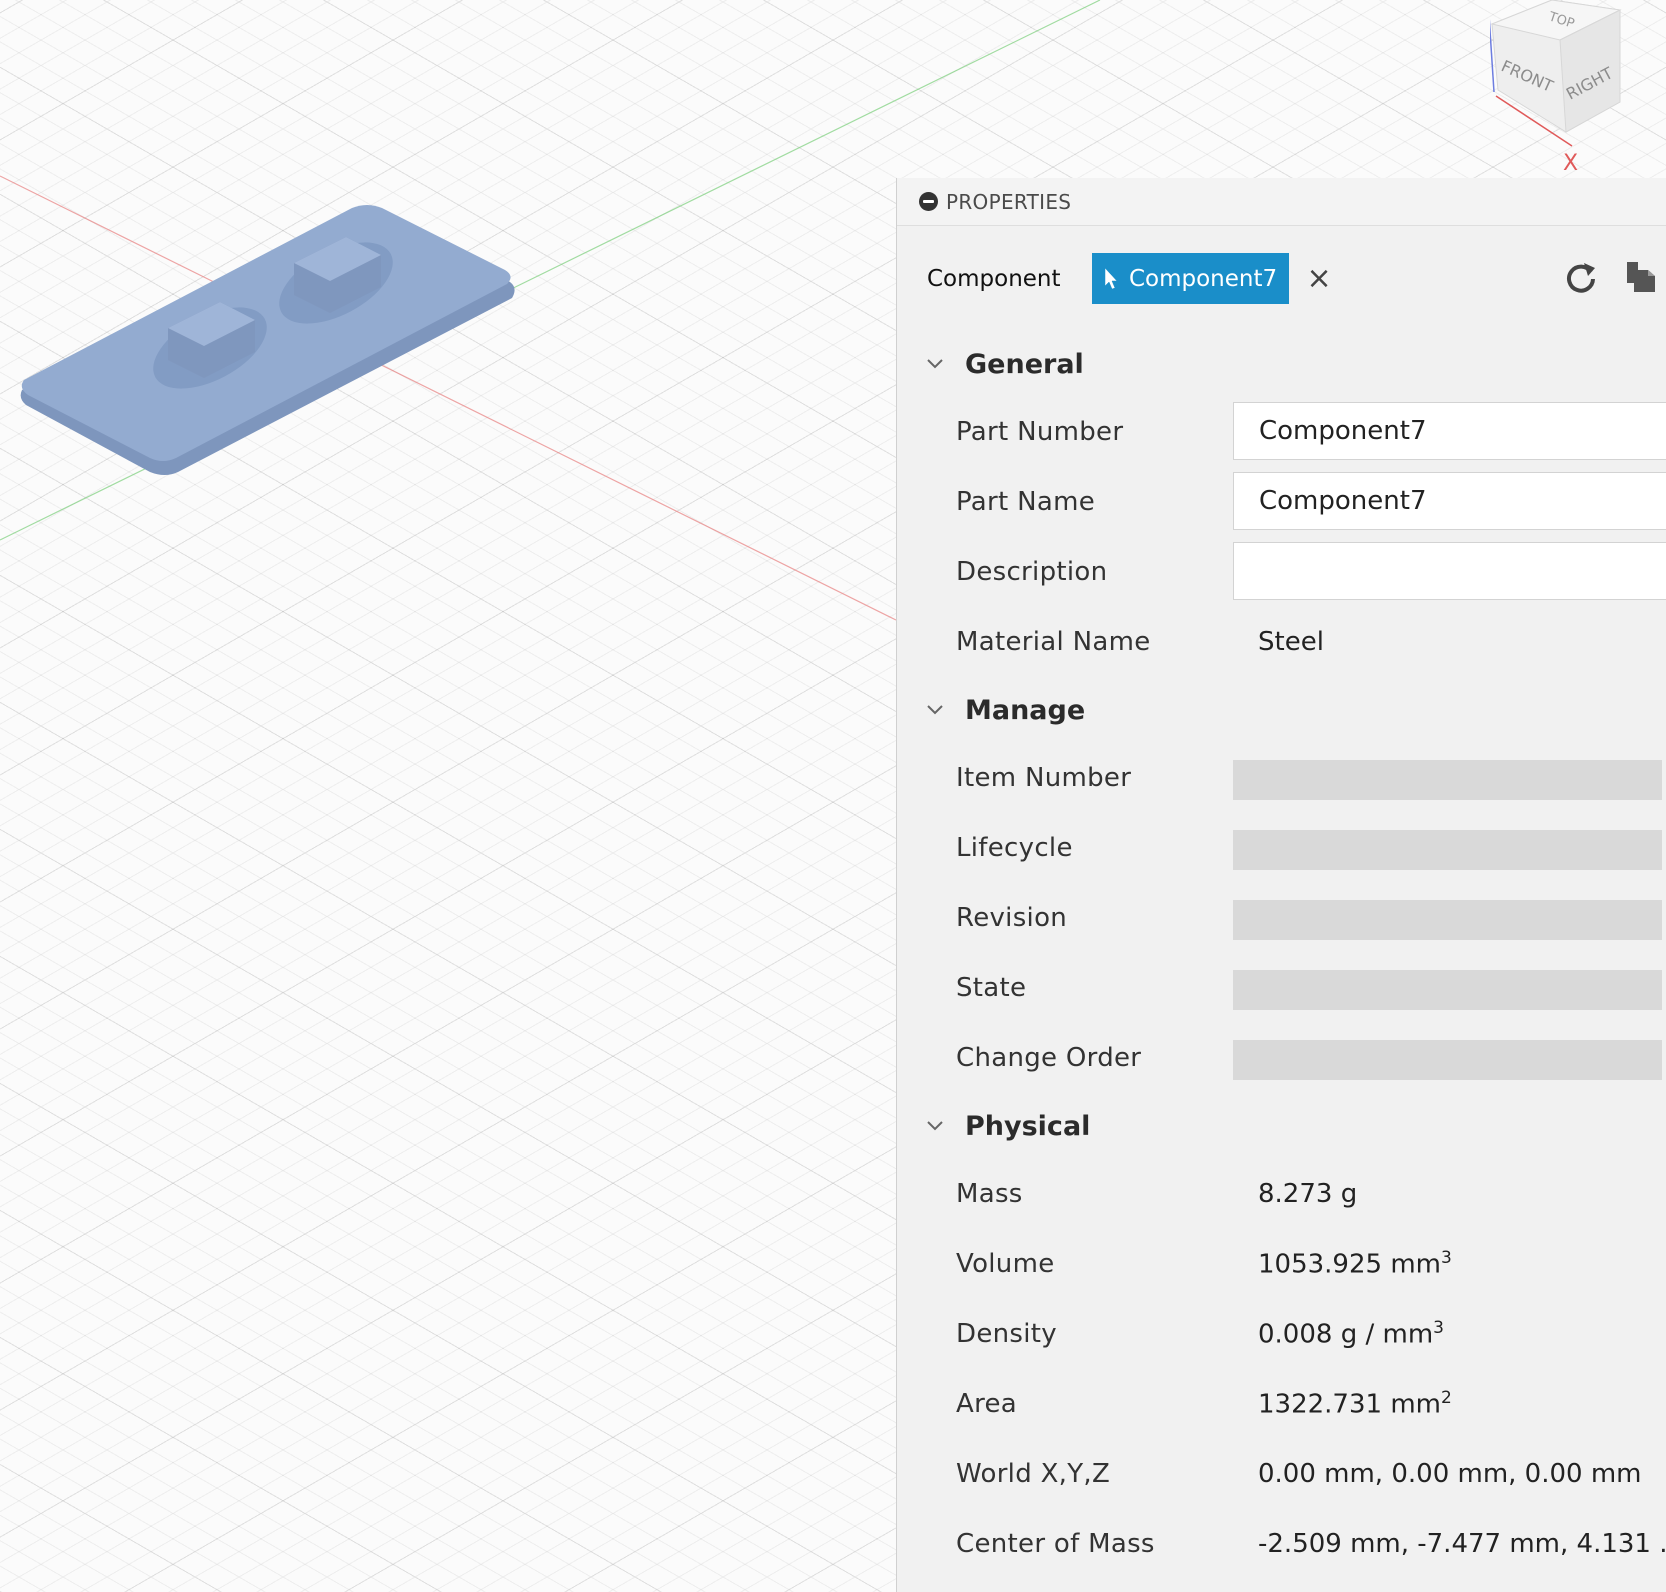  I want to click on density-value: 0.008 g / mm3, so click(1351, 1334).